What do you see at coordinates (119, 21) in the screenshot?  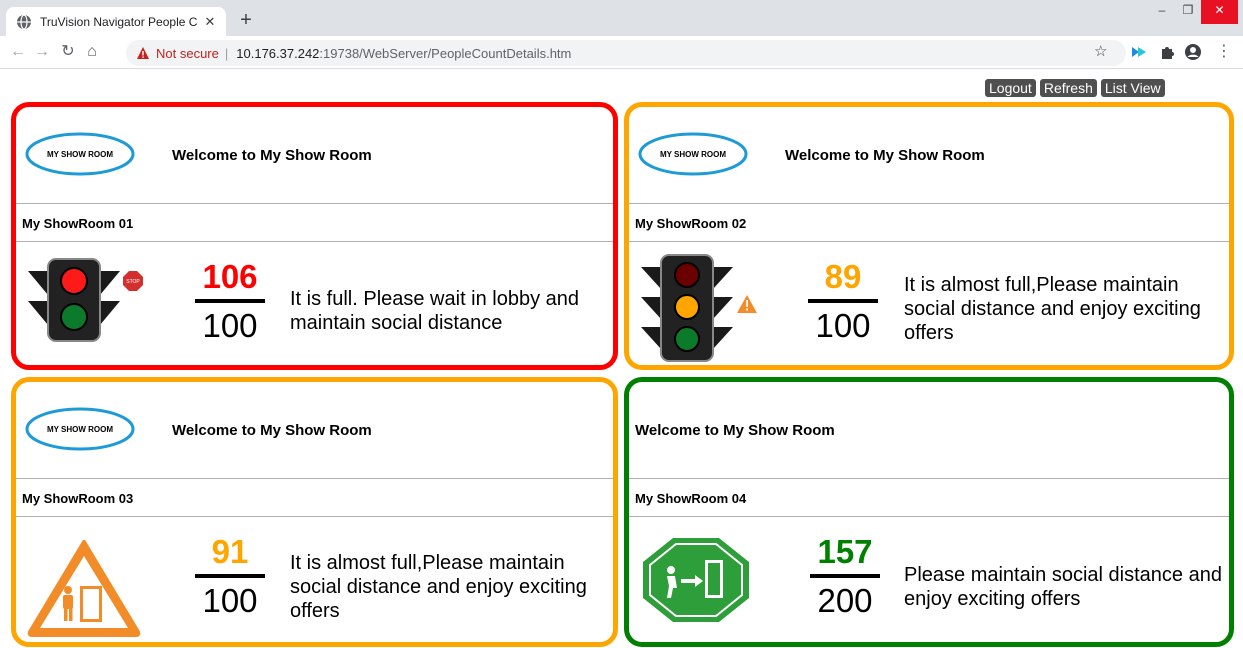 I see `tab-title: TruVision Navigator People Cour` at bounding box center [119, 21].